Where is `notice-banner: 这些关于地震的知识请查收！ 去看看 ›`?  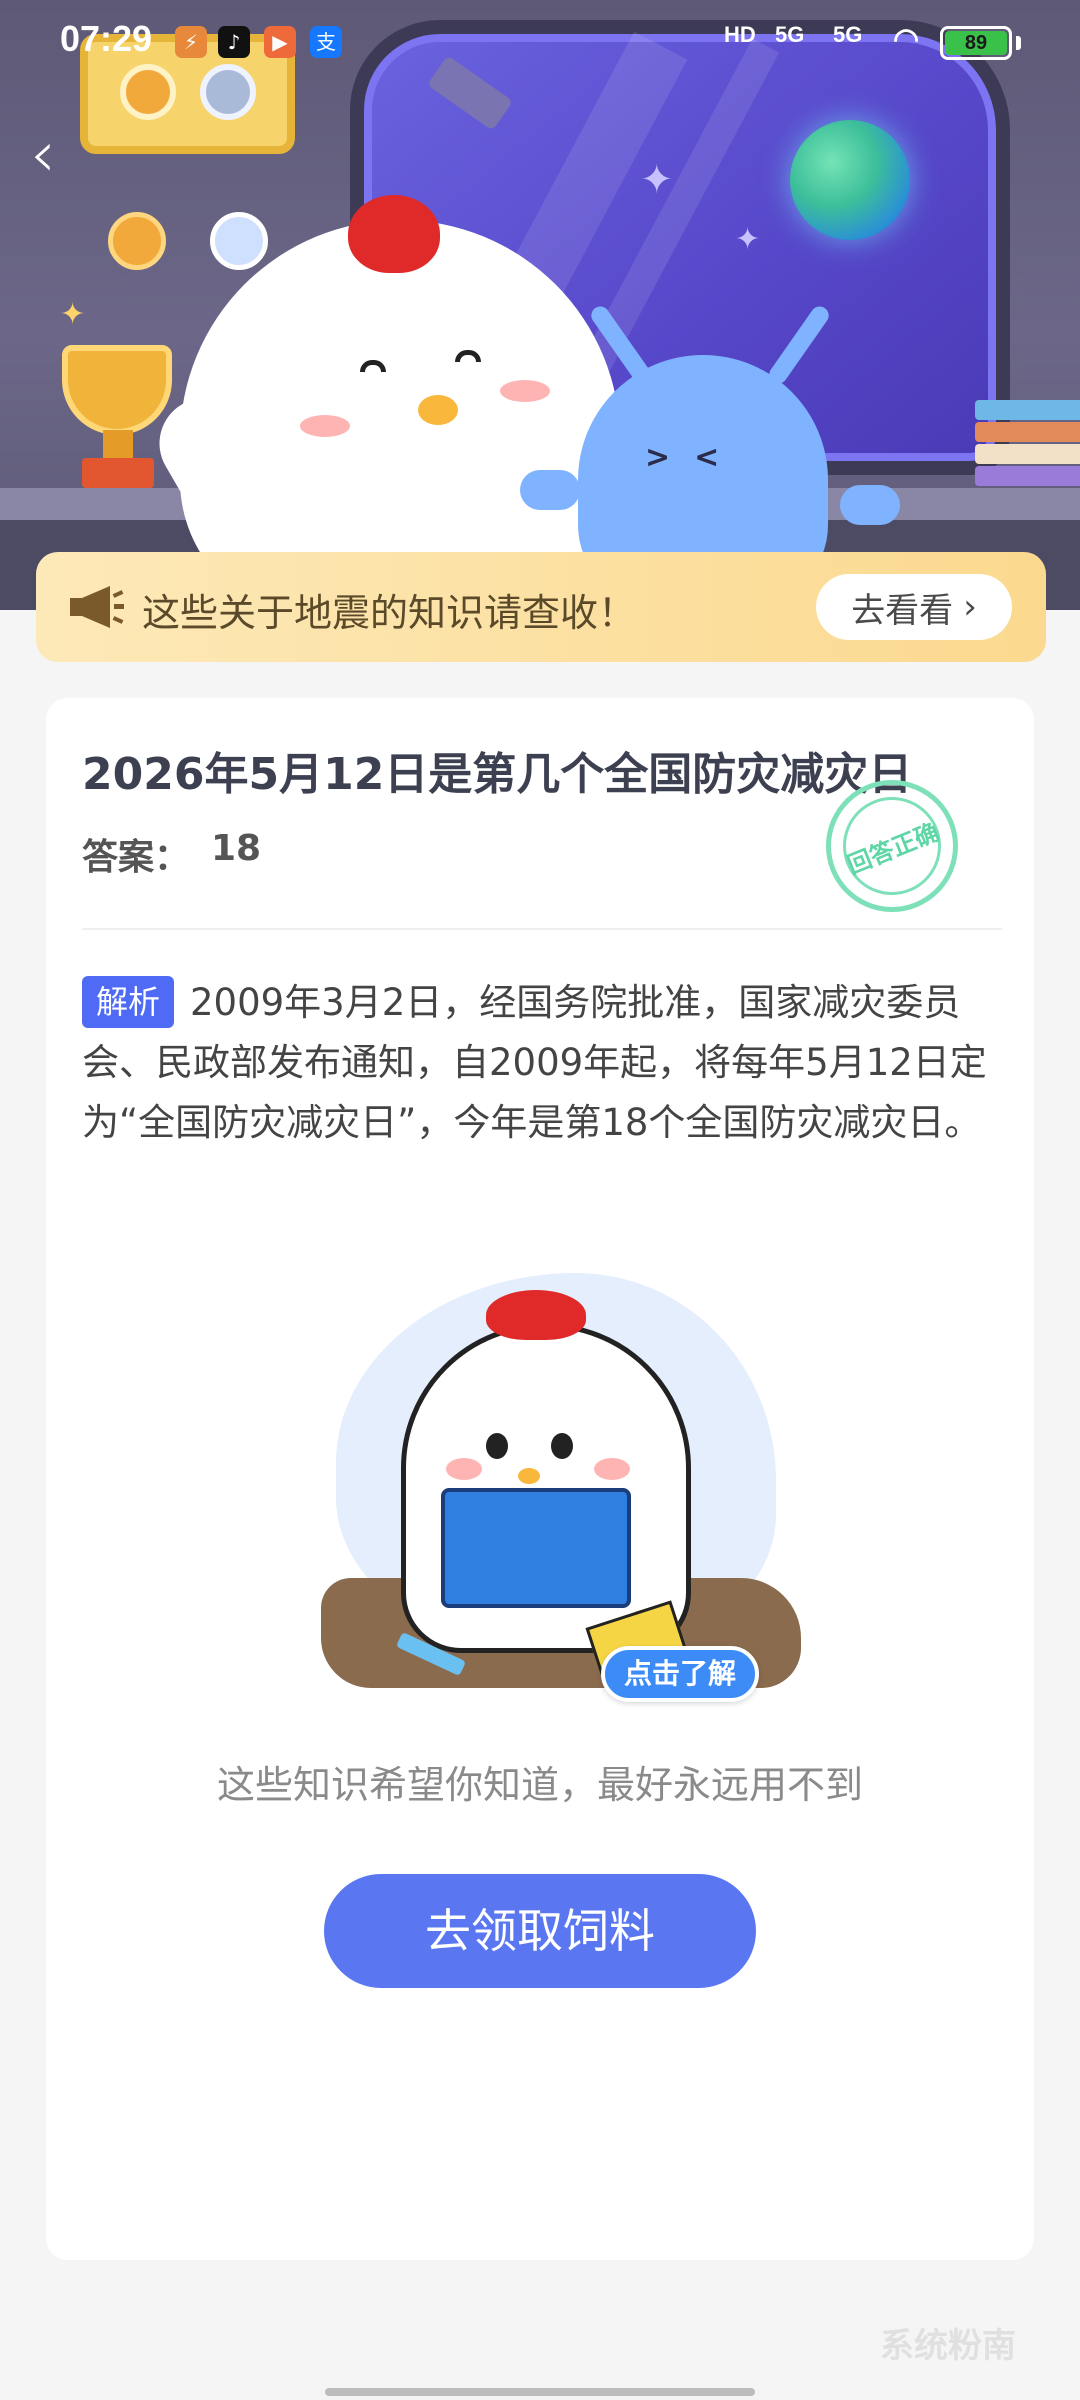 notice-banner: 这些关于地震的知识请查收！ 去看看 › is located at coordinates (541, 607).